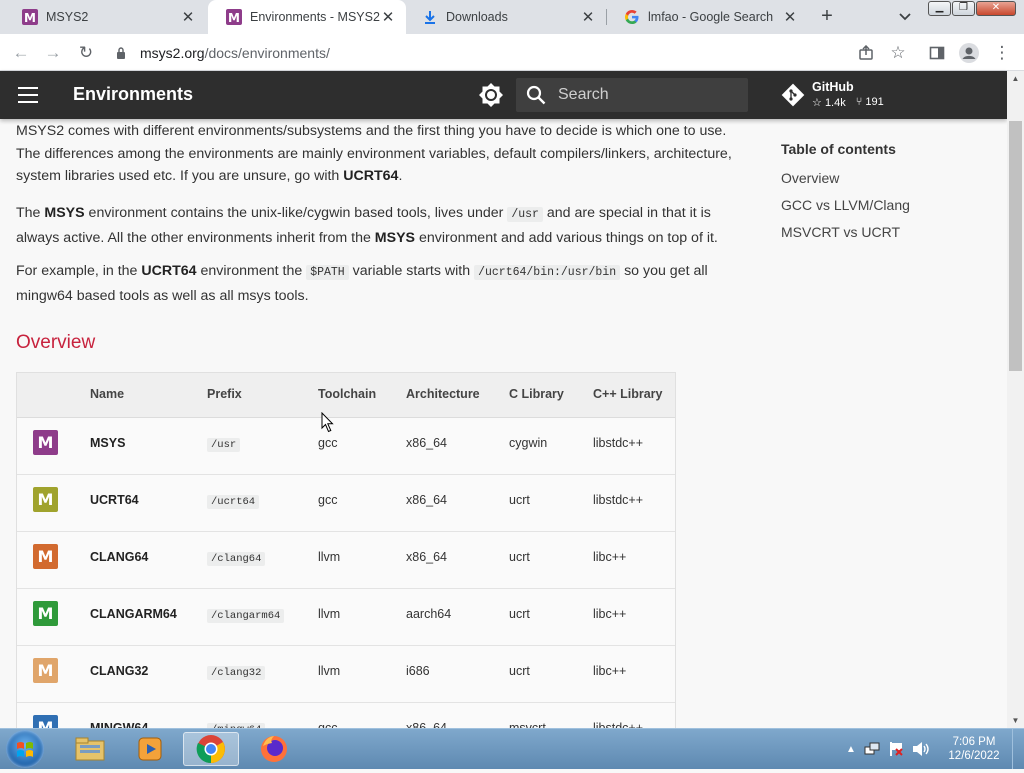  I want to click on repo-stars: ☆ 1.4k, so click(829, 102).